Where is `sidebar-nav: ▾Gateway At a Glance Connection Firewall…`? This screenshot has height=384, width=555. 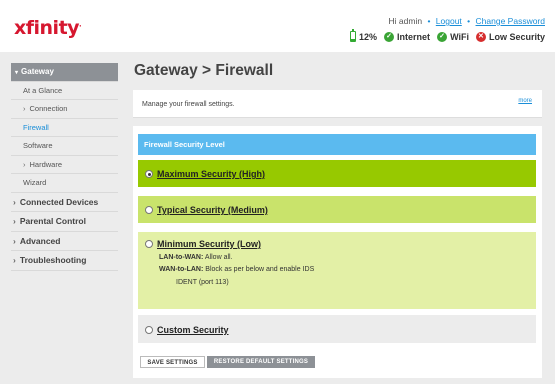 sidebar-nav: ▾Gateway At a Glance Connection Firewall… is located at coordinates (64, 167).